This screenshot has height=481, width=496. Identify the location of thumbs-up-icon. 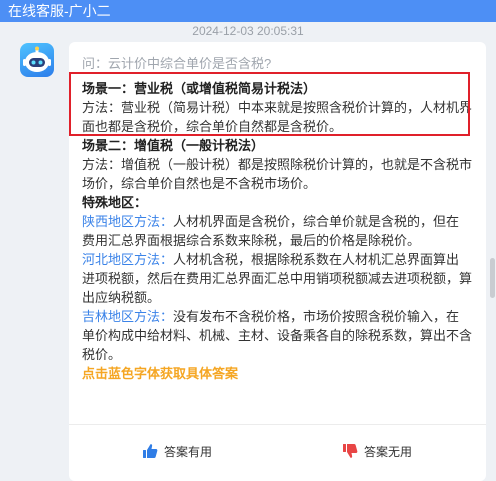
(150, 451).